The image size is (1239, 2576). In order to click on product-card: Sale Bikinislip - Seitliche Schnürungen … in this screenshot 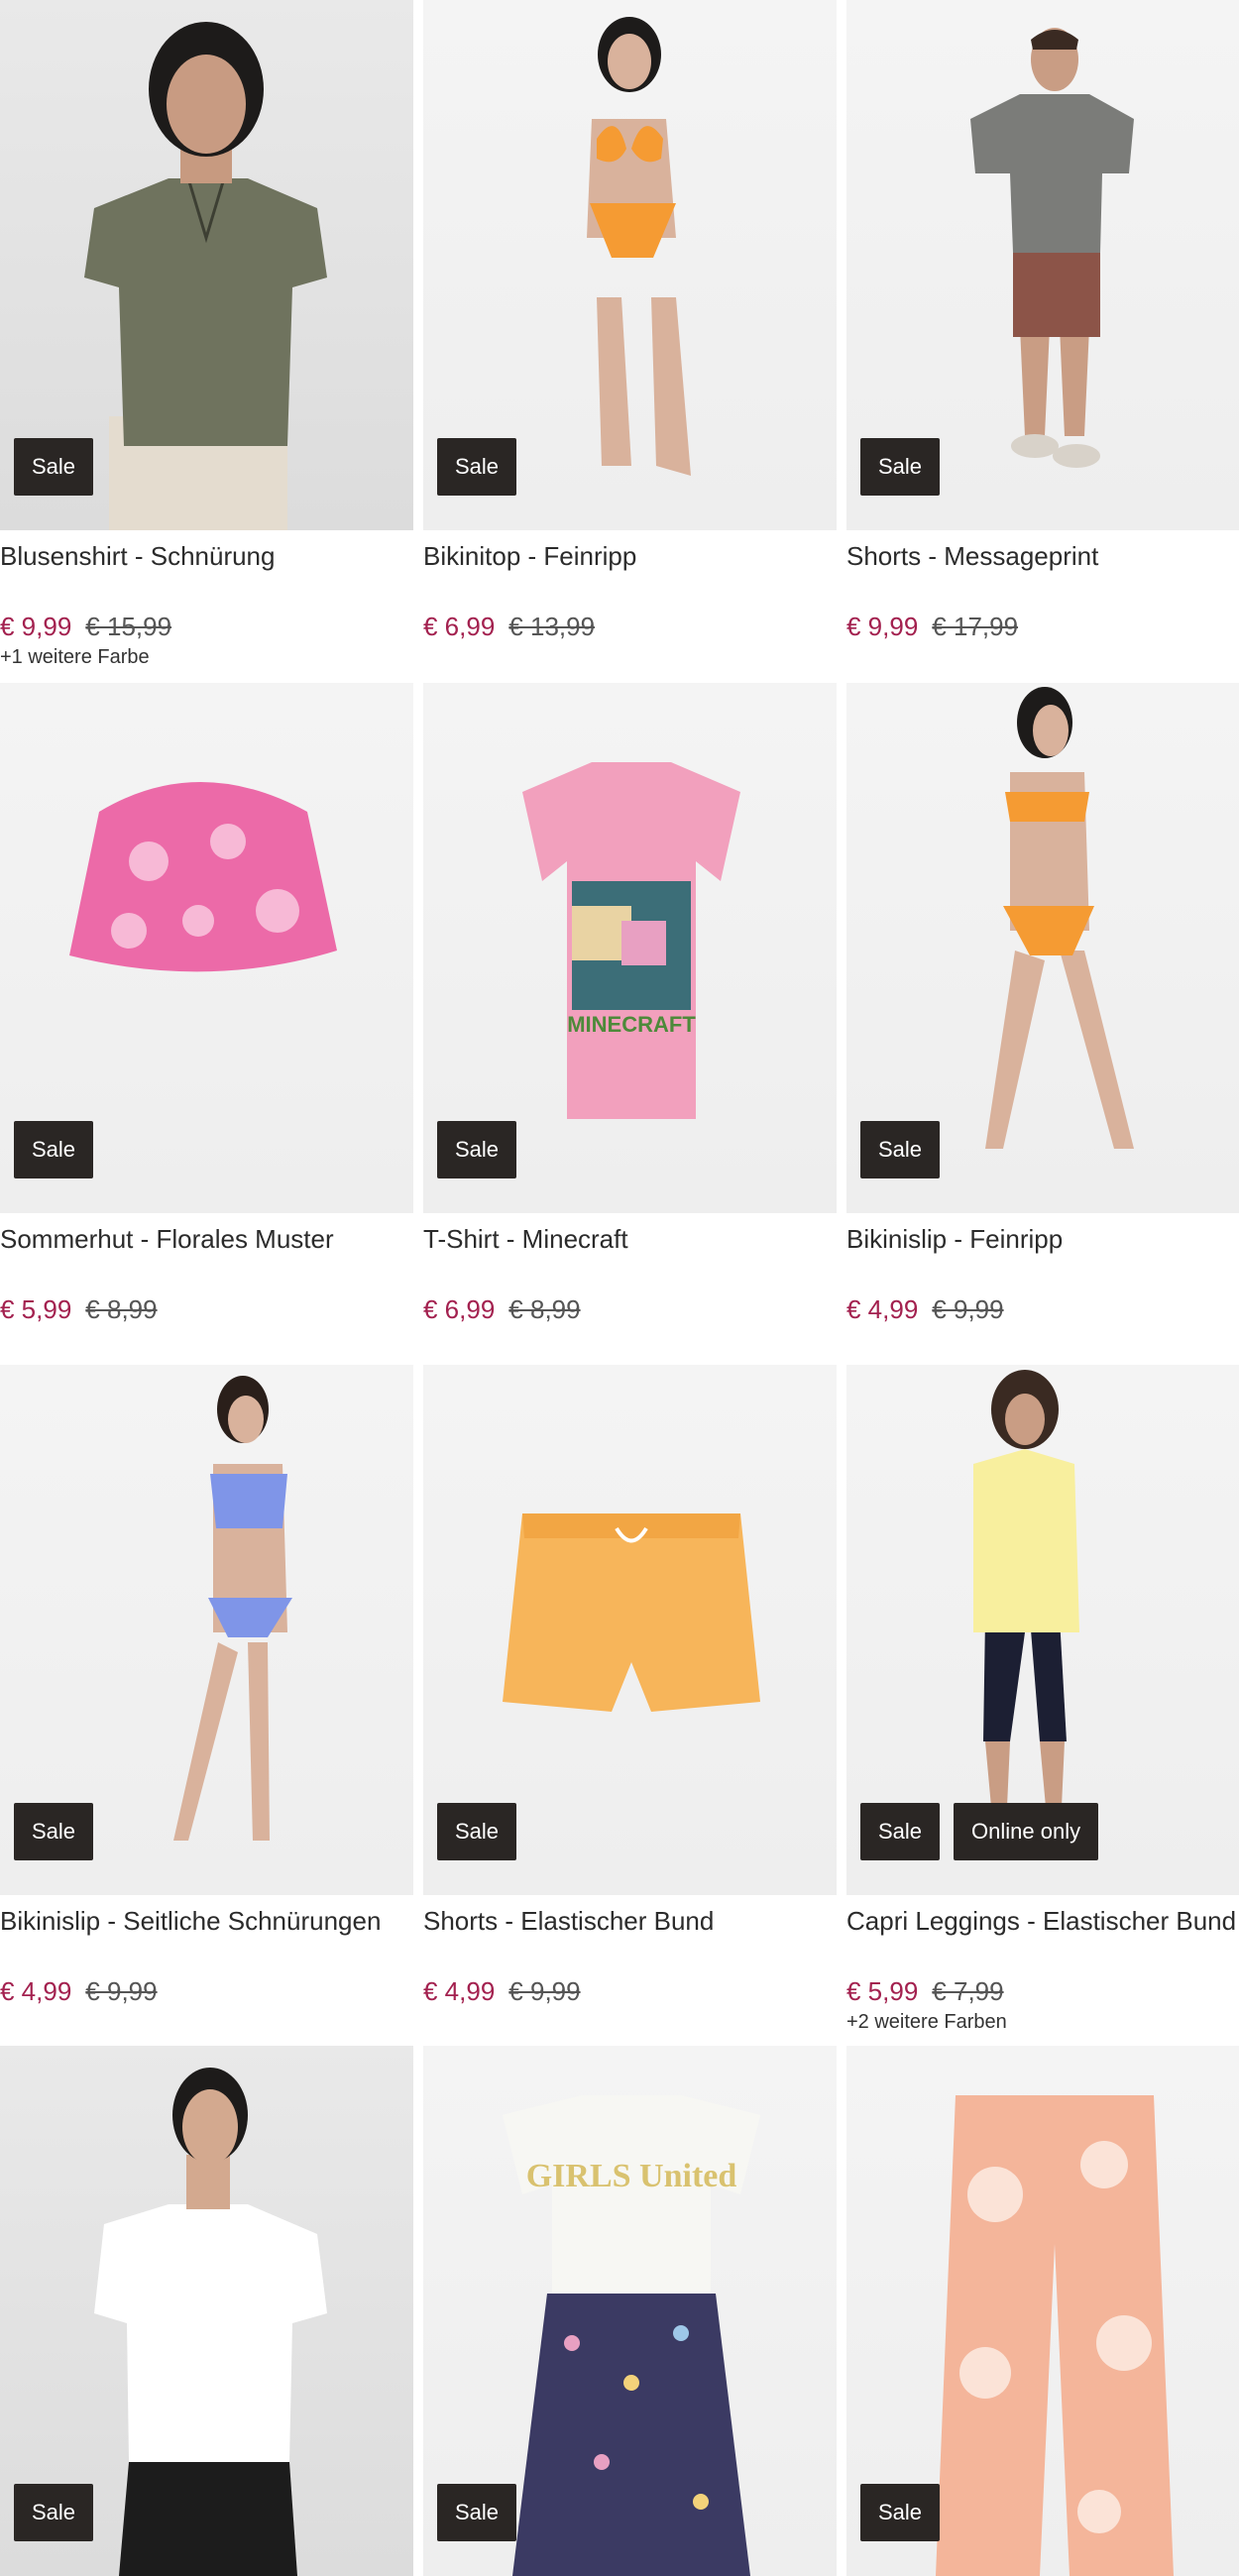, I will do `click(206, 1686)`.